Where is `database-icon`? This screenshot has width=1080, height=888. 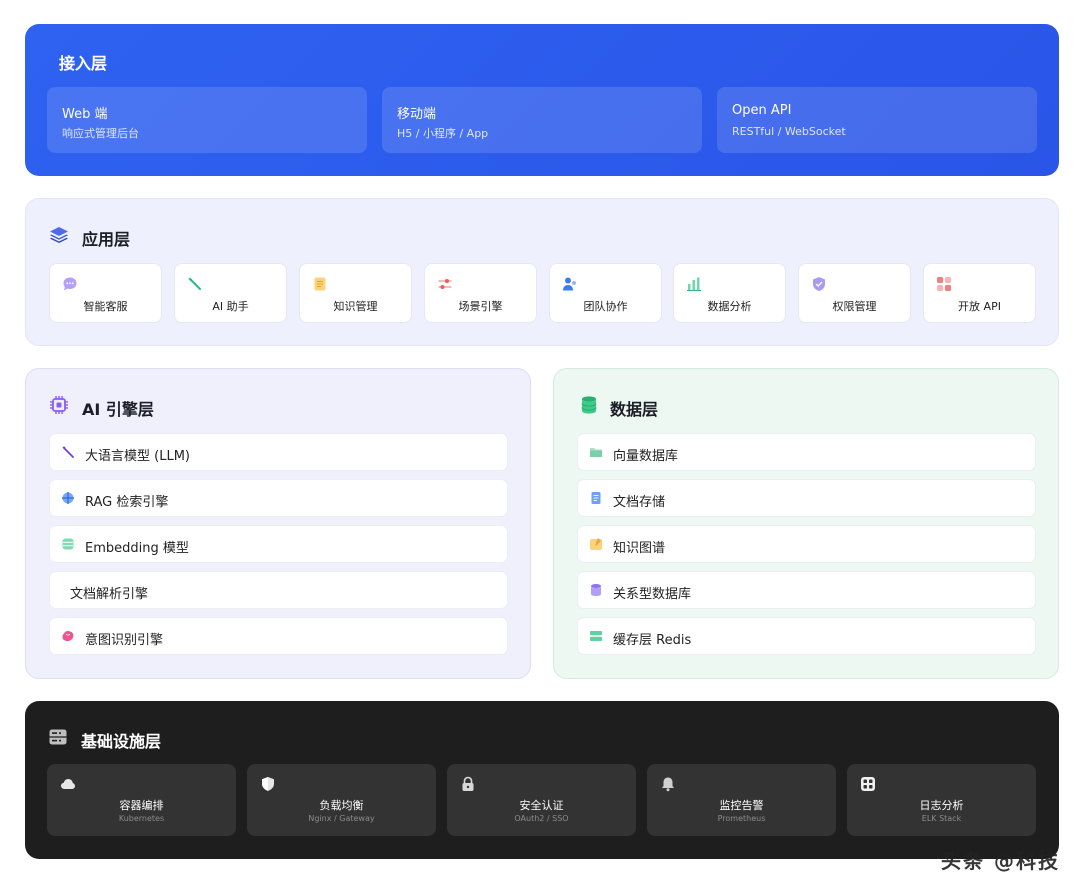 database-icon is located at coordinates (68, 544).